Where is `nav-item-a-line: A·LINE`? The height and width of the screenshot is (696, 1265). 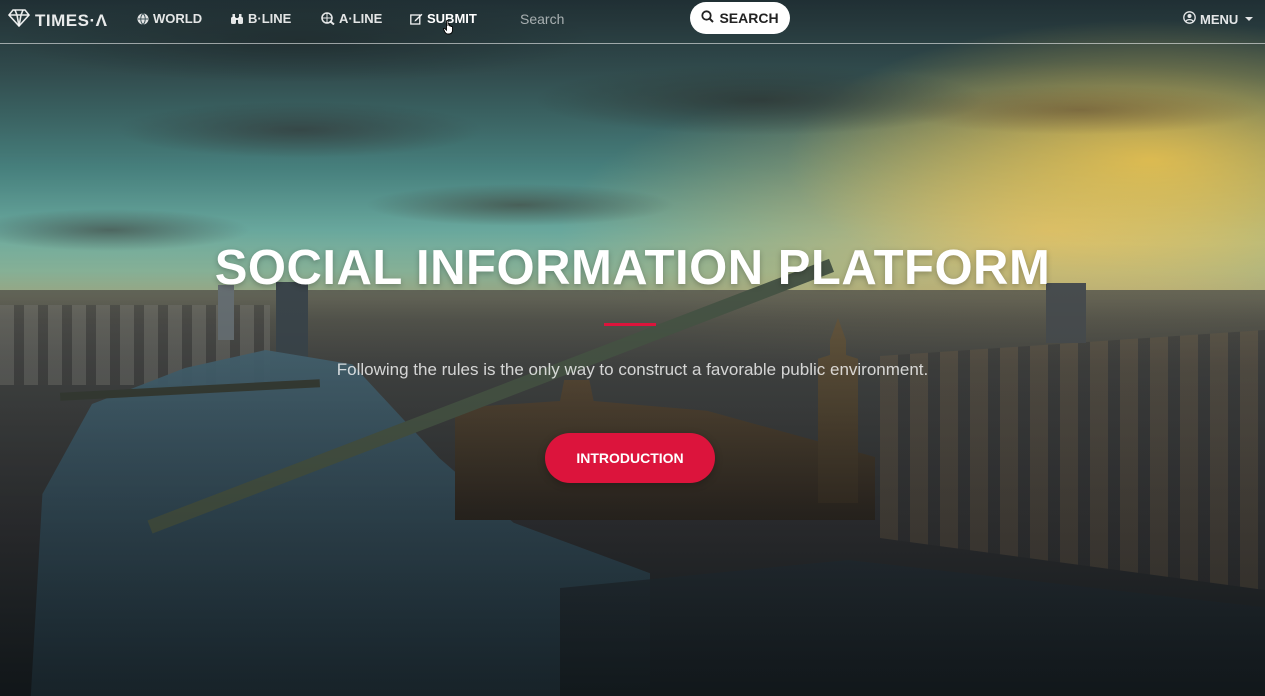 nav-item-a-line: A·LINE is located at coordinates (351, 18).